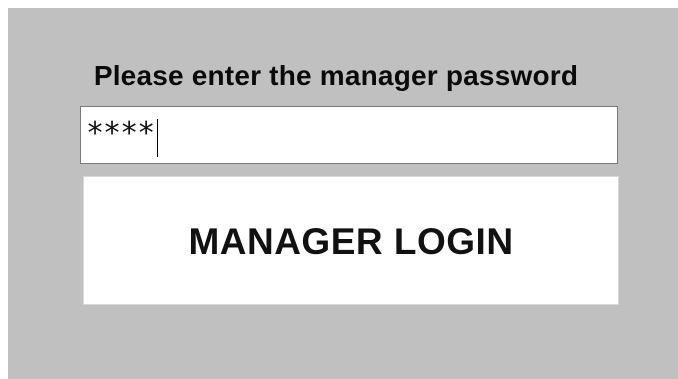  Describe the element at coordinates (336, 75) in the screenshot. I see `password-prompt: Please enter the manager password` at that location.